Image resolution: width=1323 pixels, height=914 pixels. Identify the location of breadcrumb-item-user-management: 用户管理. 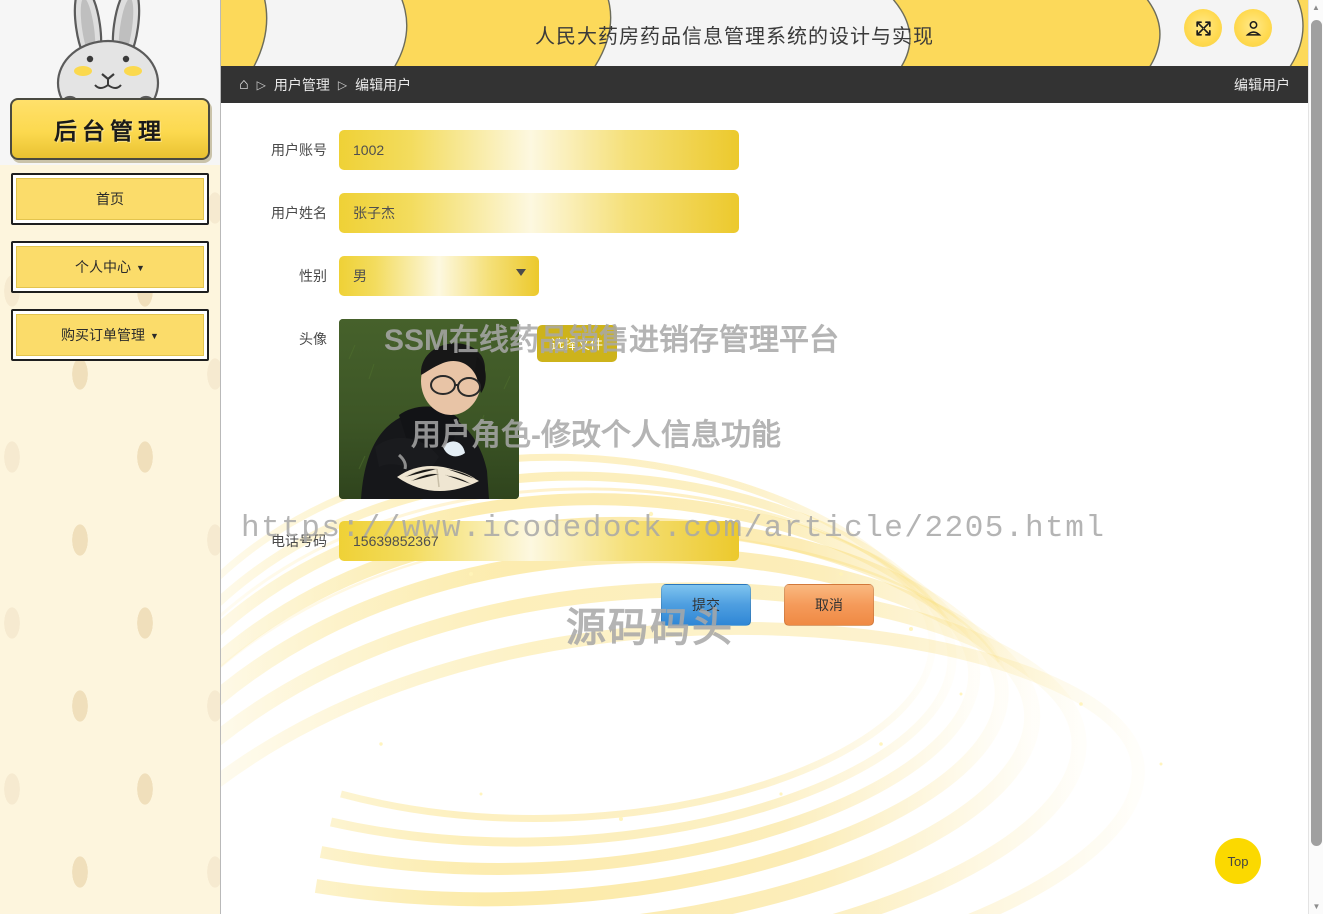
(302, 85).